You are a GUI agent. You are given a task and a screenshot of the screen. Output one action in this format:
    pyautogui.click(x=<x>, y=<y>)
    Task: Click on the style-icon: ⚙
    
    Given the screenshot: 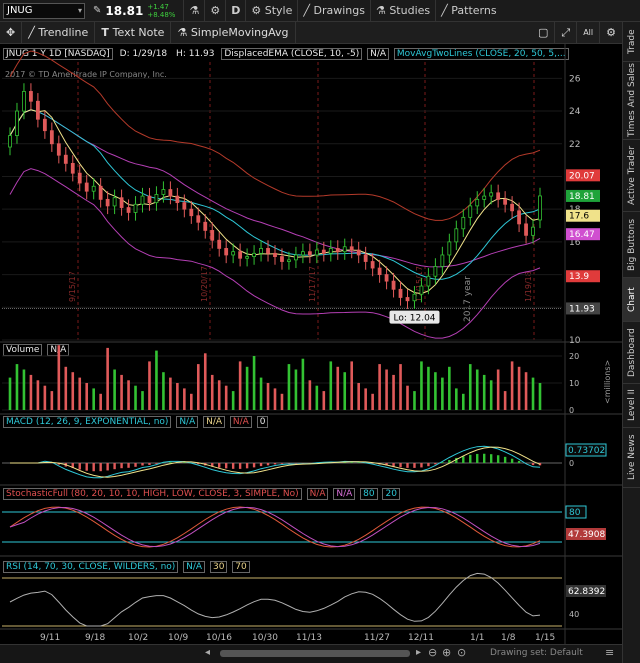 What is the action you would take?
    pyautogui.click(x=258, y=10)
    